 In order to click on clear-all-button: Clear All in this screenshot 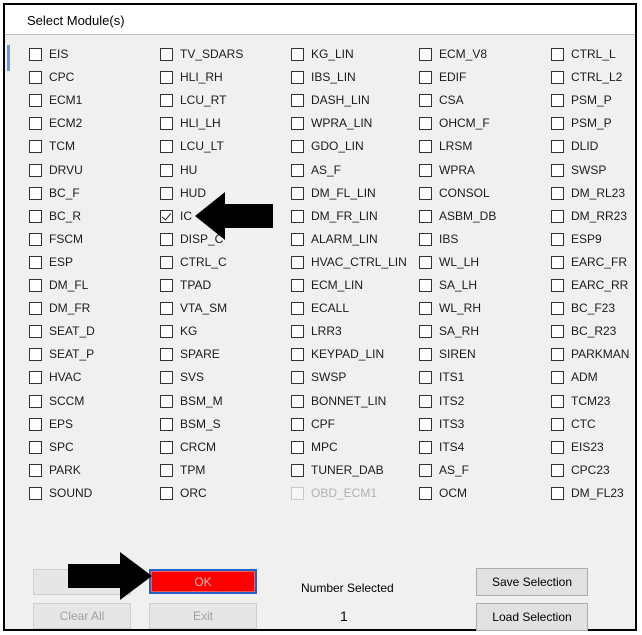, I will do `click(82, 616)`.